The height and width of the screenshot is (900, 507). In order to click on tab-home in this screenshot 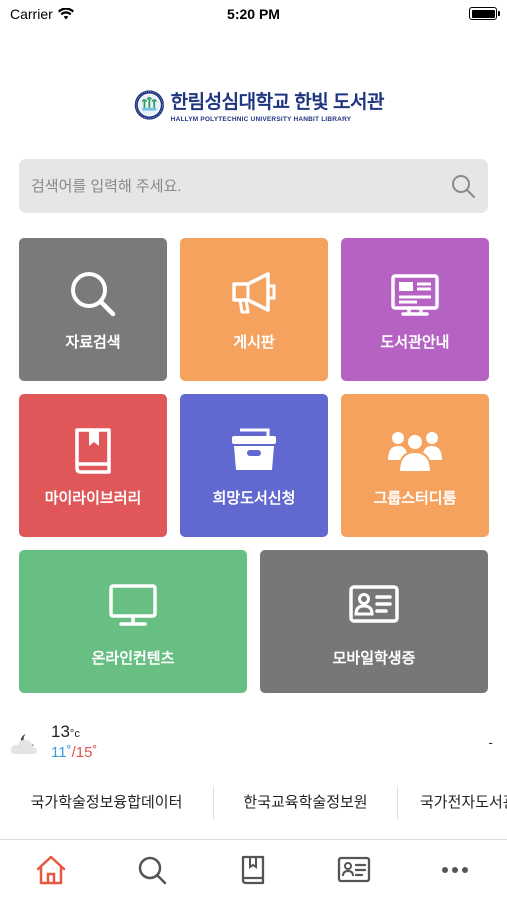, I will do `click(50, 870)`.